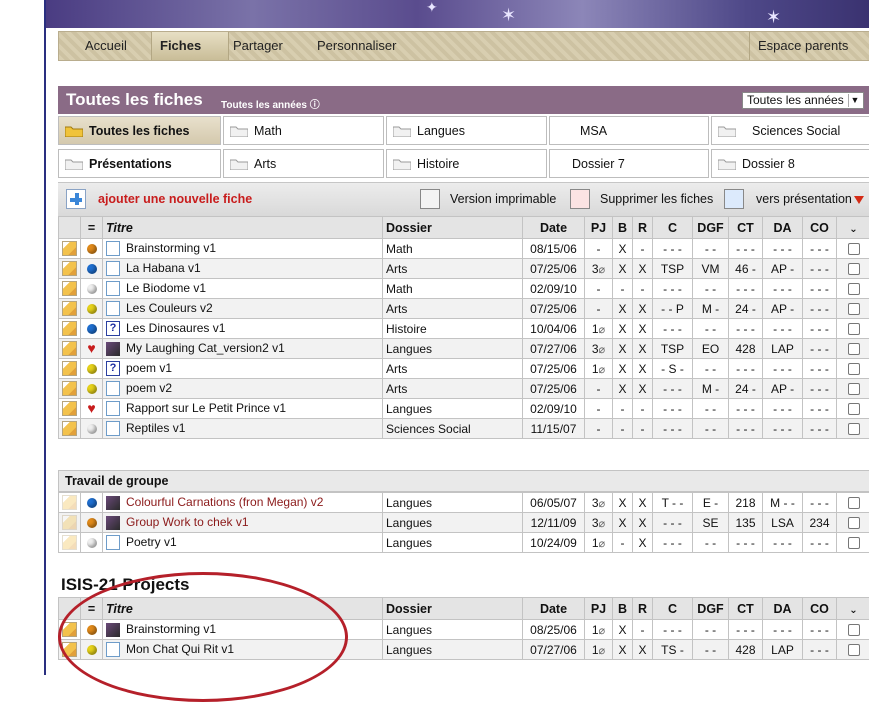 The height and width of the screenshot is (702, 869). I want to click on folder-dossier-8: Dossier 8, so click(790, 163).